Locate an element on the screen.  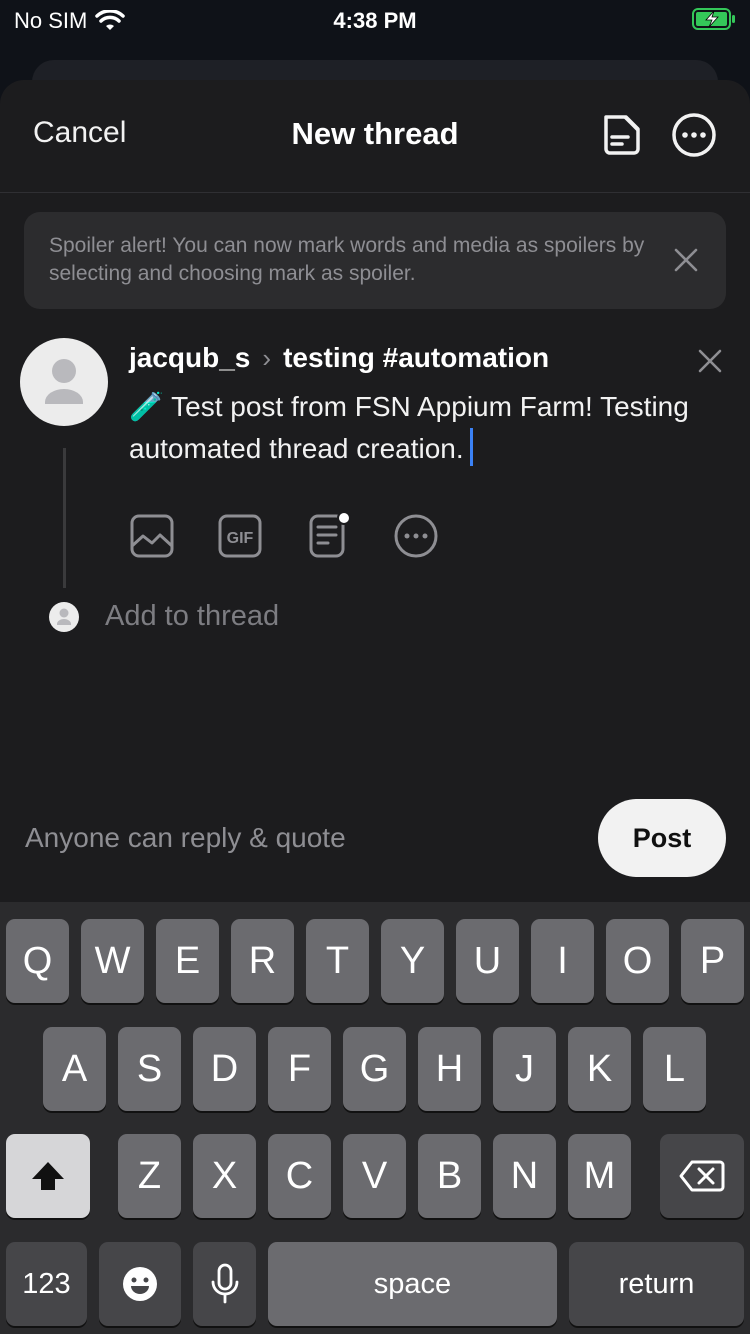
svg-text: GIF is located at coordinates (240, 538).